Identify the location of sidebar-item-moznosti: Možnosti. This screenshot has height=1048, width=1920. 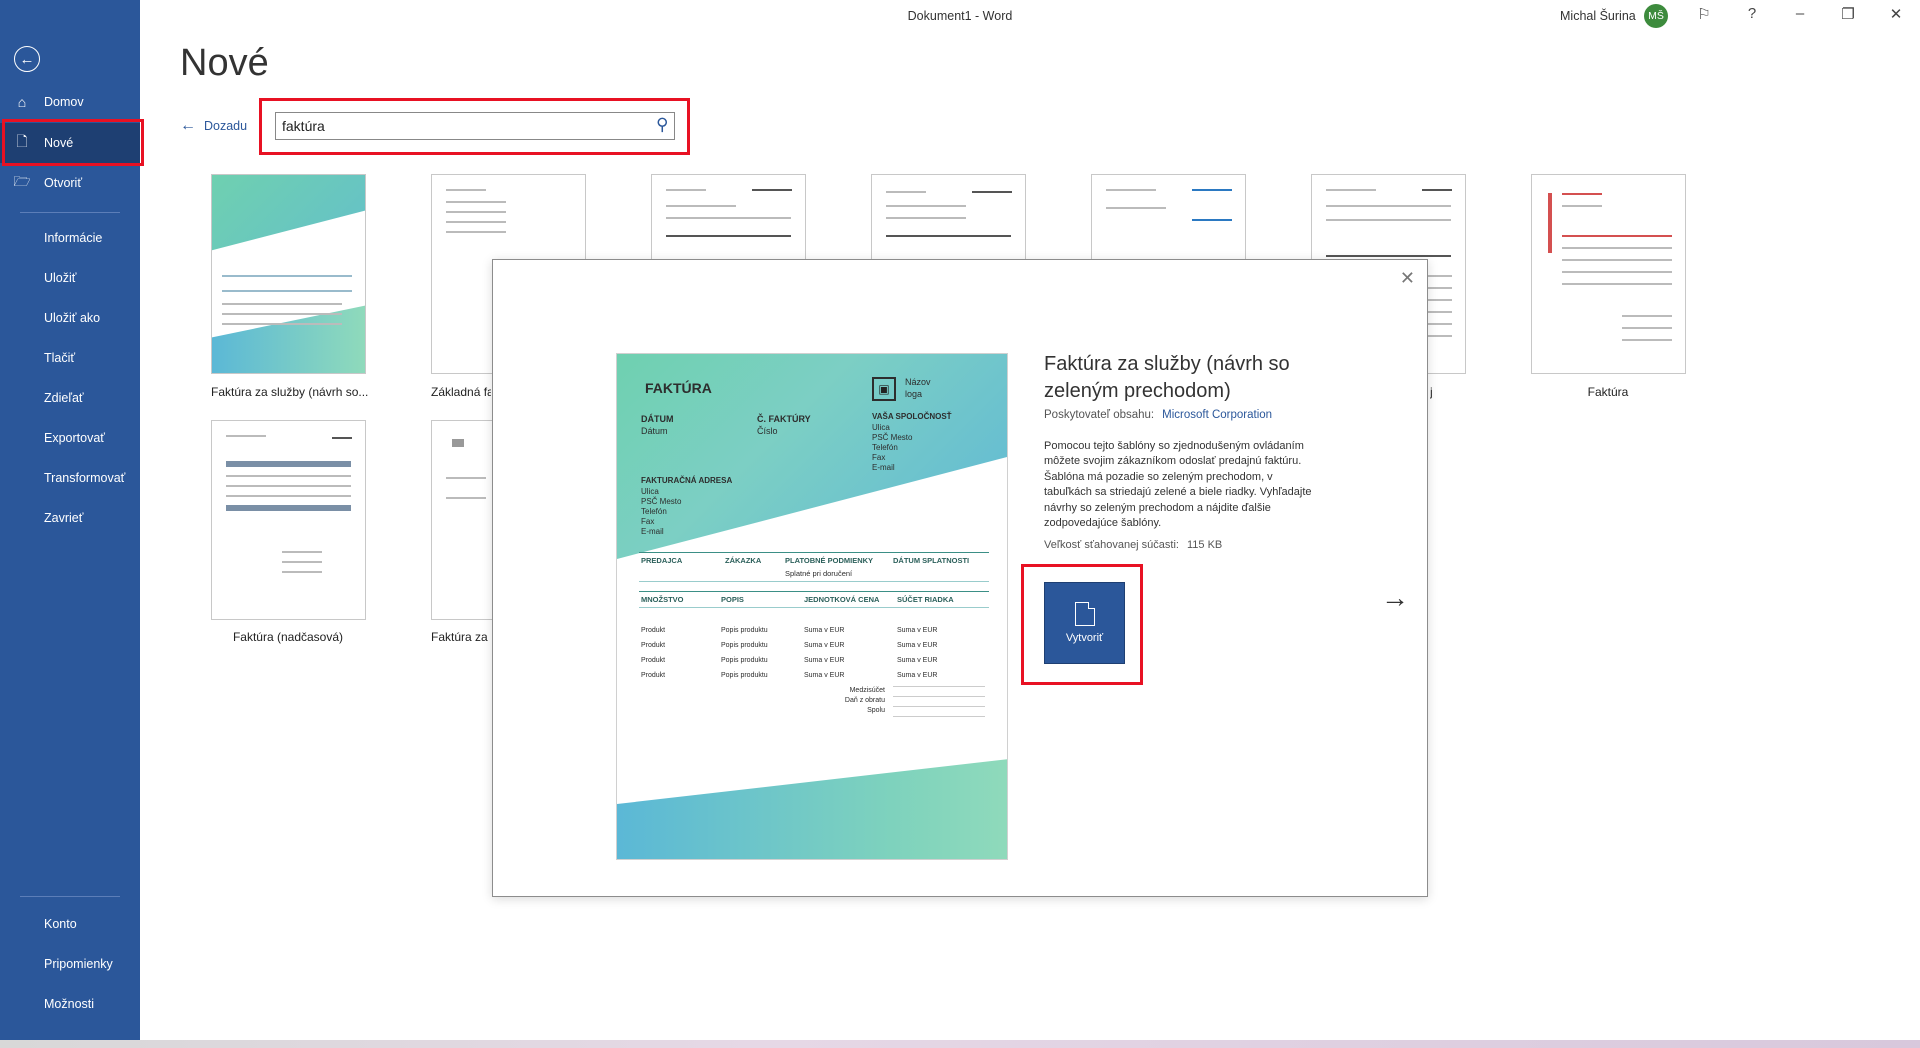
(70, 1004).